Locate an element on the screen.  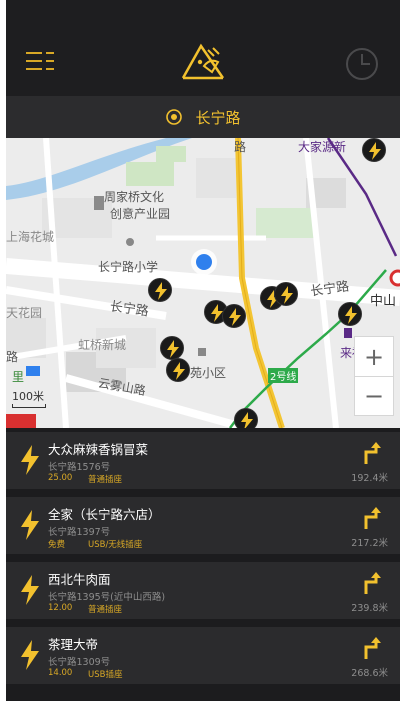
station-price: 25.00 is located at coordinates (60, 478).